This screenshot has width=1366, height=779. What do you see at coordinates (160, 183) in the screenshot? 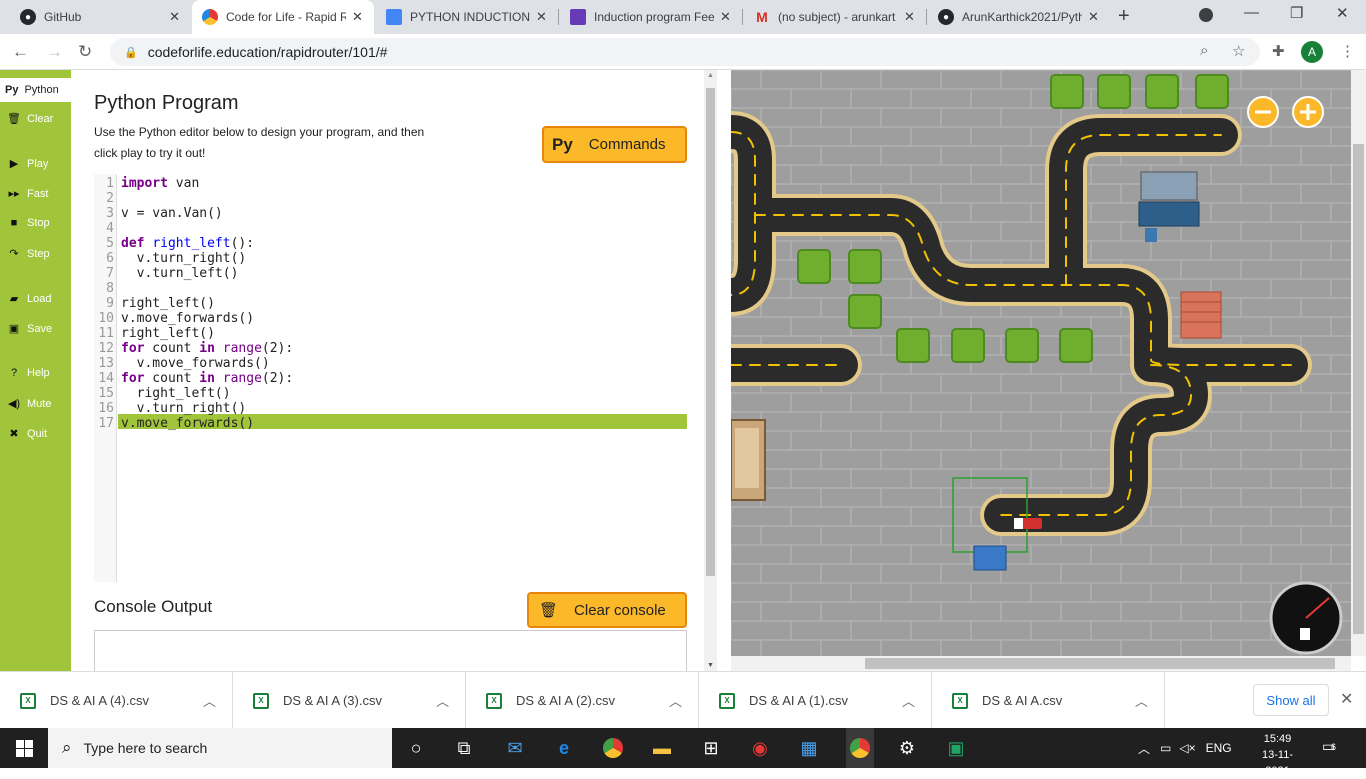
I see `code-line: import van` at bounding box center [160, 183].